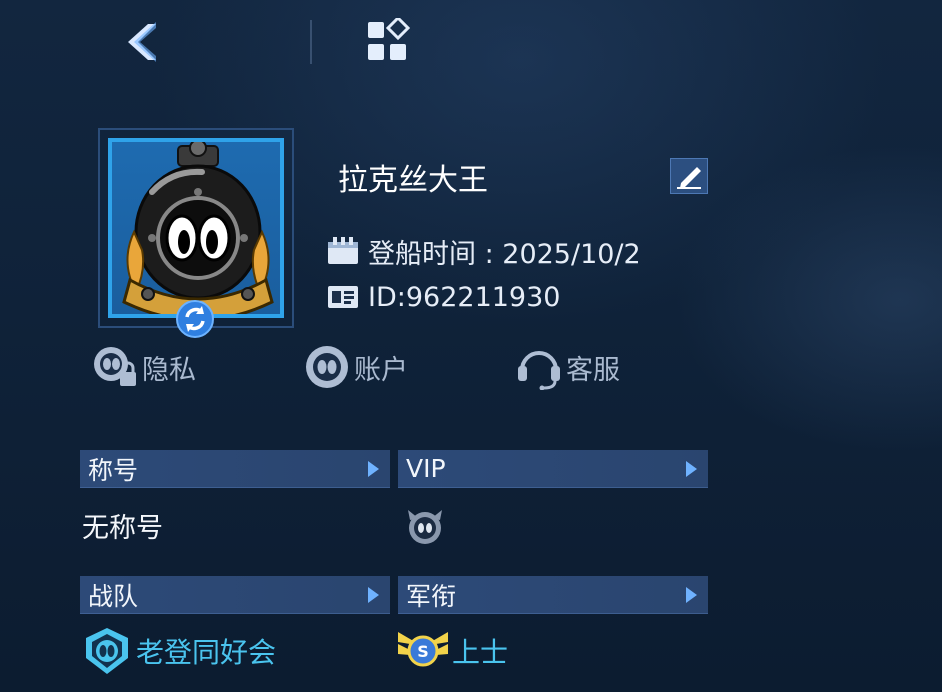 This screenshot has height=692, width=942. What do you see at coordinates (122, 528) in the screenshot?
I see `title-value: 无称号` at bounding box center [122, 528].